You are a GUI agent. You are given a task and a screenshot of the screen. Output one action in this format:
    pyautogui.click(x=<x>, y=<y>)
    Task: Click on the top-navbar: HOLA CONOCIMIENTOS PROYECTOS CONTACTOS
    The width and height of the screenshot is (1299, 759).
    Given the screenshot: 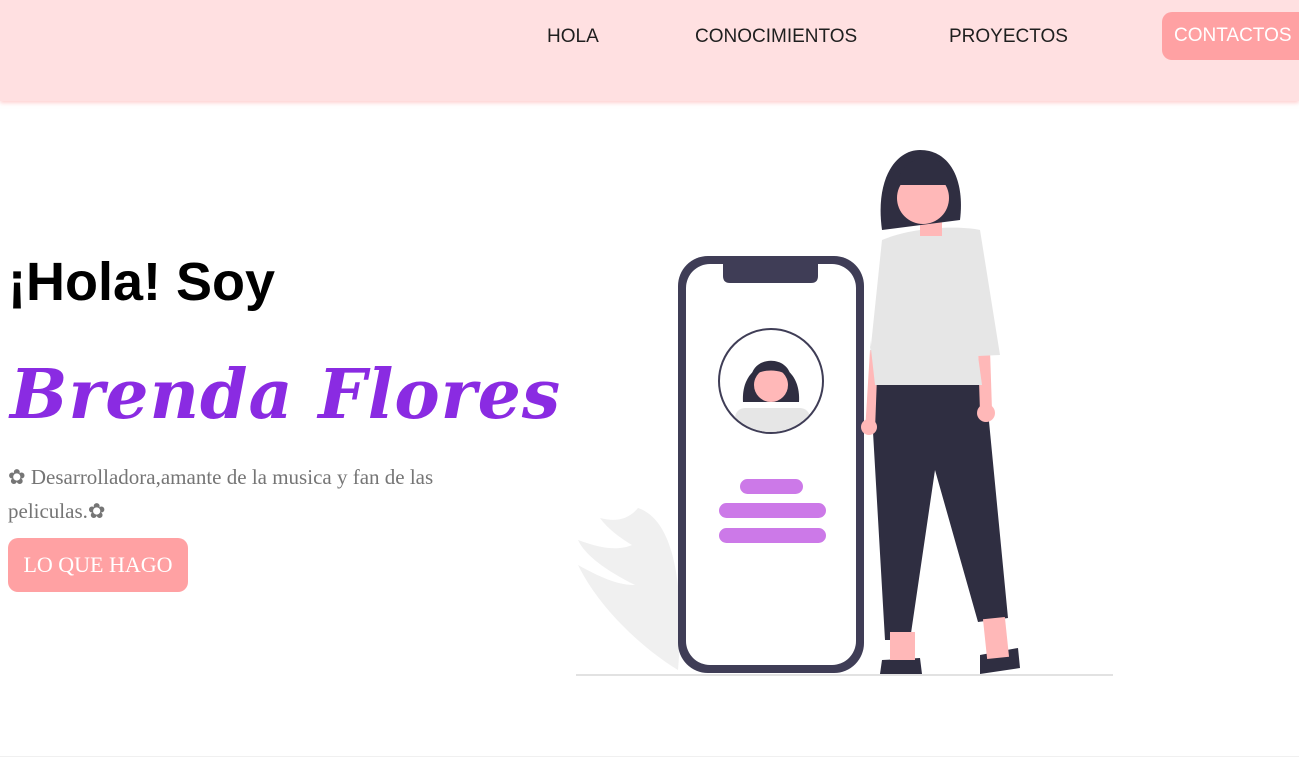 What is the action you would take?
    pyautogui.click(x=649, y=50)
    